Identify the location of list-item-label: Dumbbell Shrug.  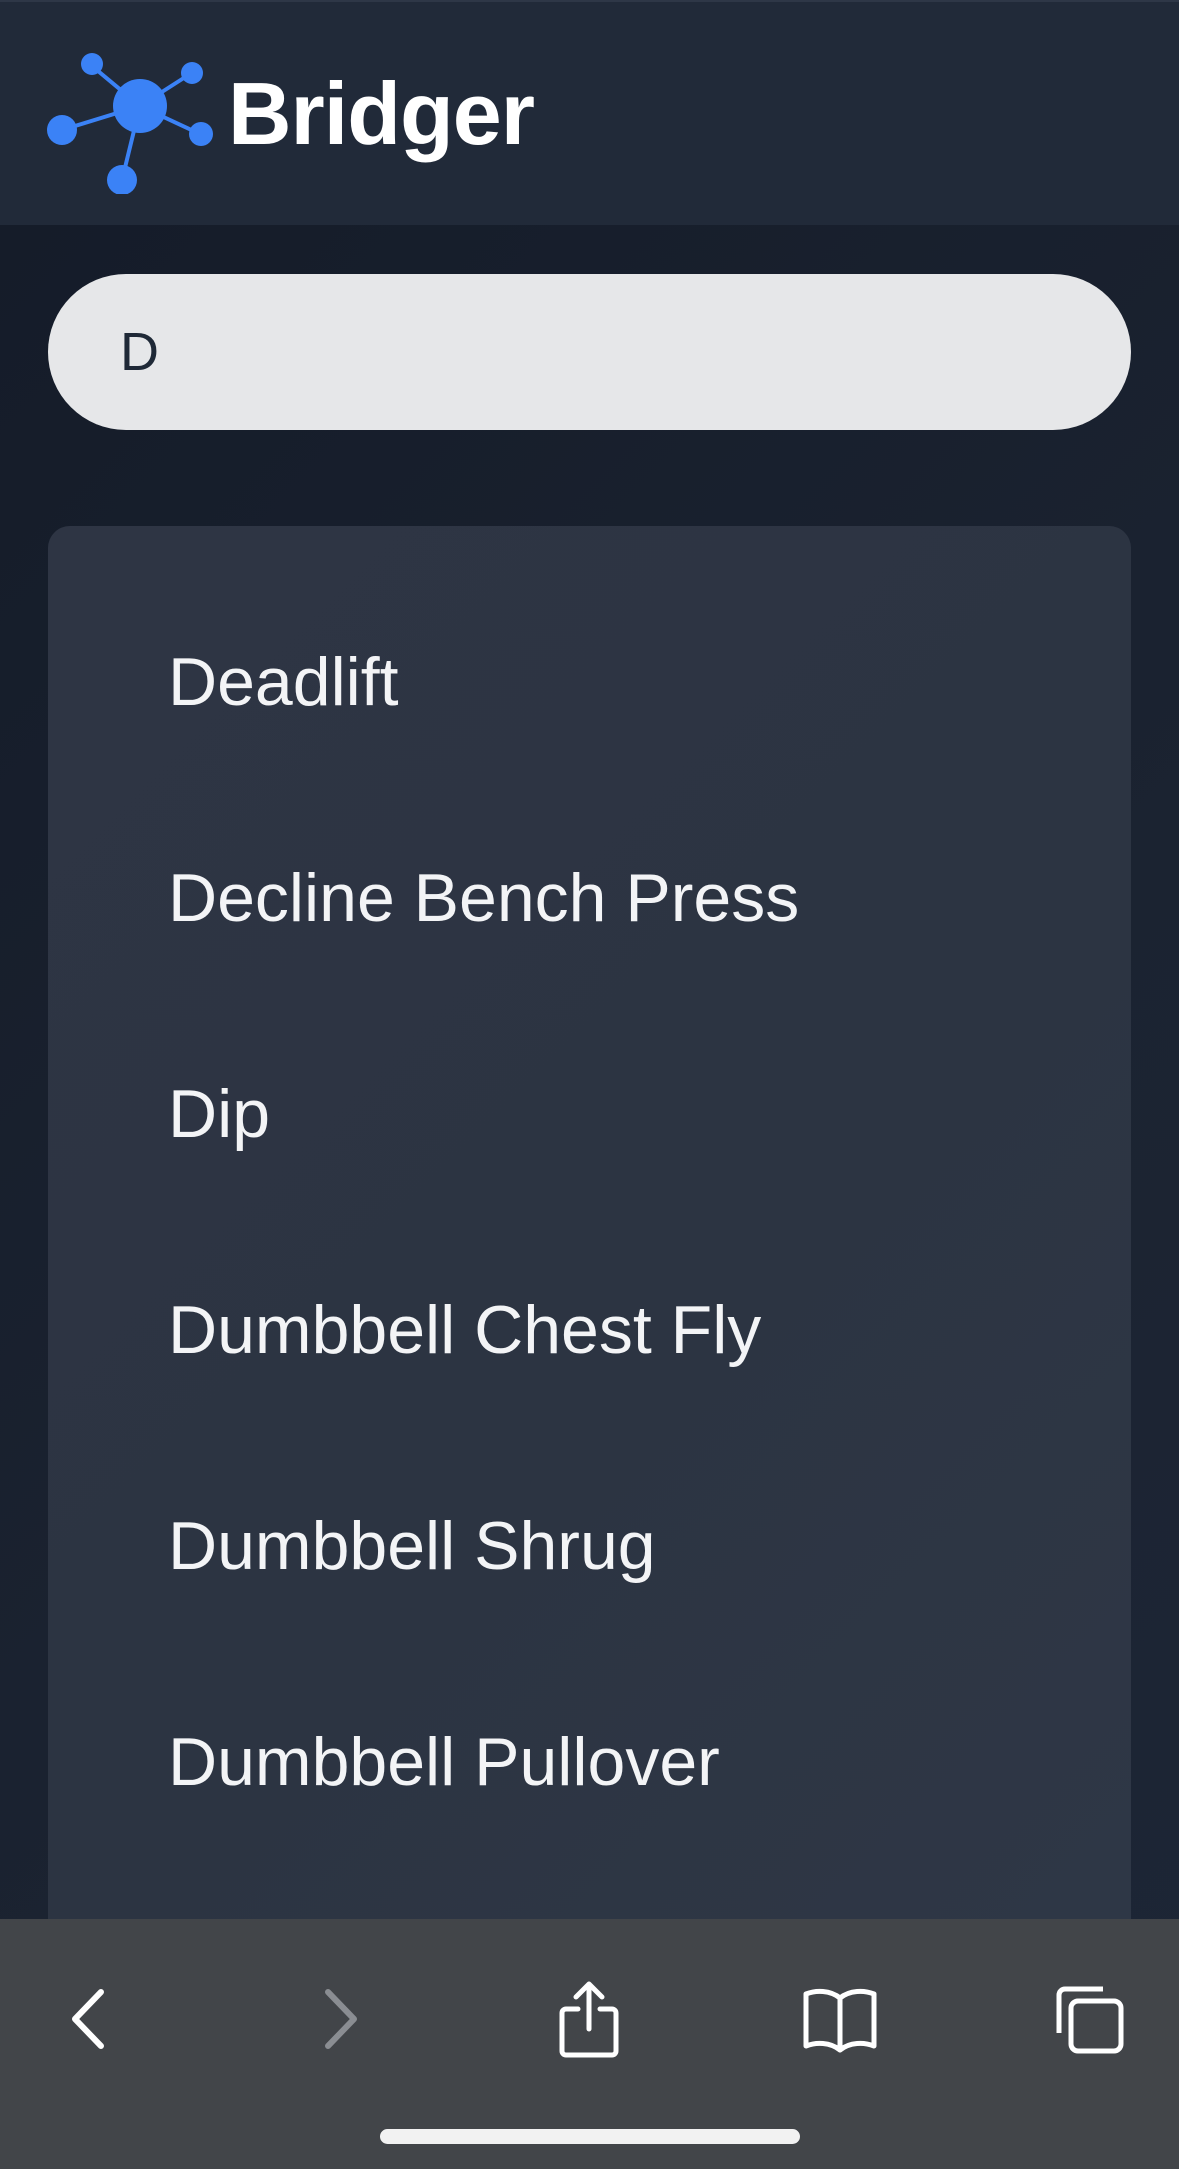
(412, 1546).